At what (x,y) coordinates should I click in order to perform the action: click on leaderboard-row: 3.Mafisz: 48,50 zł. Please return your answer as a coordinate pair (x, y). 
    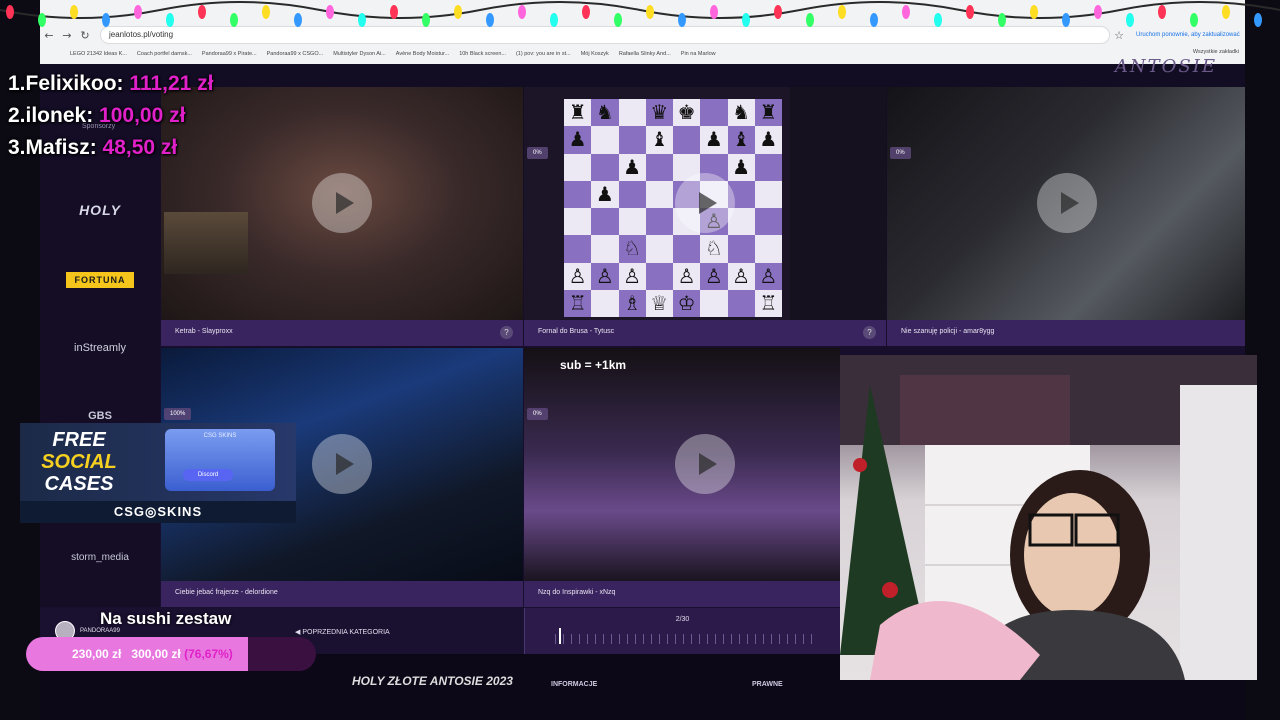
    Looking at the image, I should click on (110, 152).